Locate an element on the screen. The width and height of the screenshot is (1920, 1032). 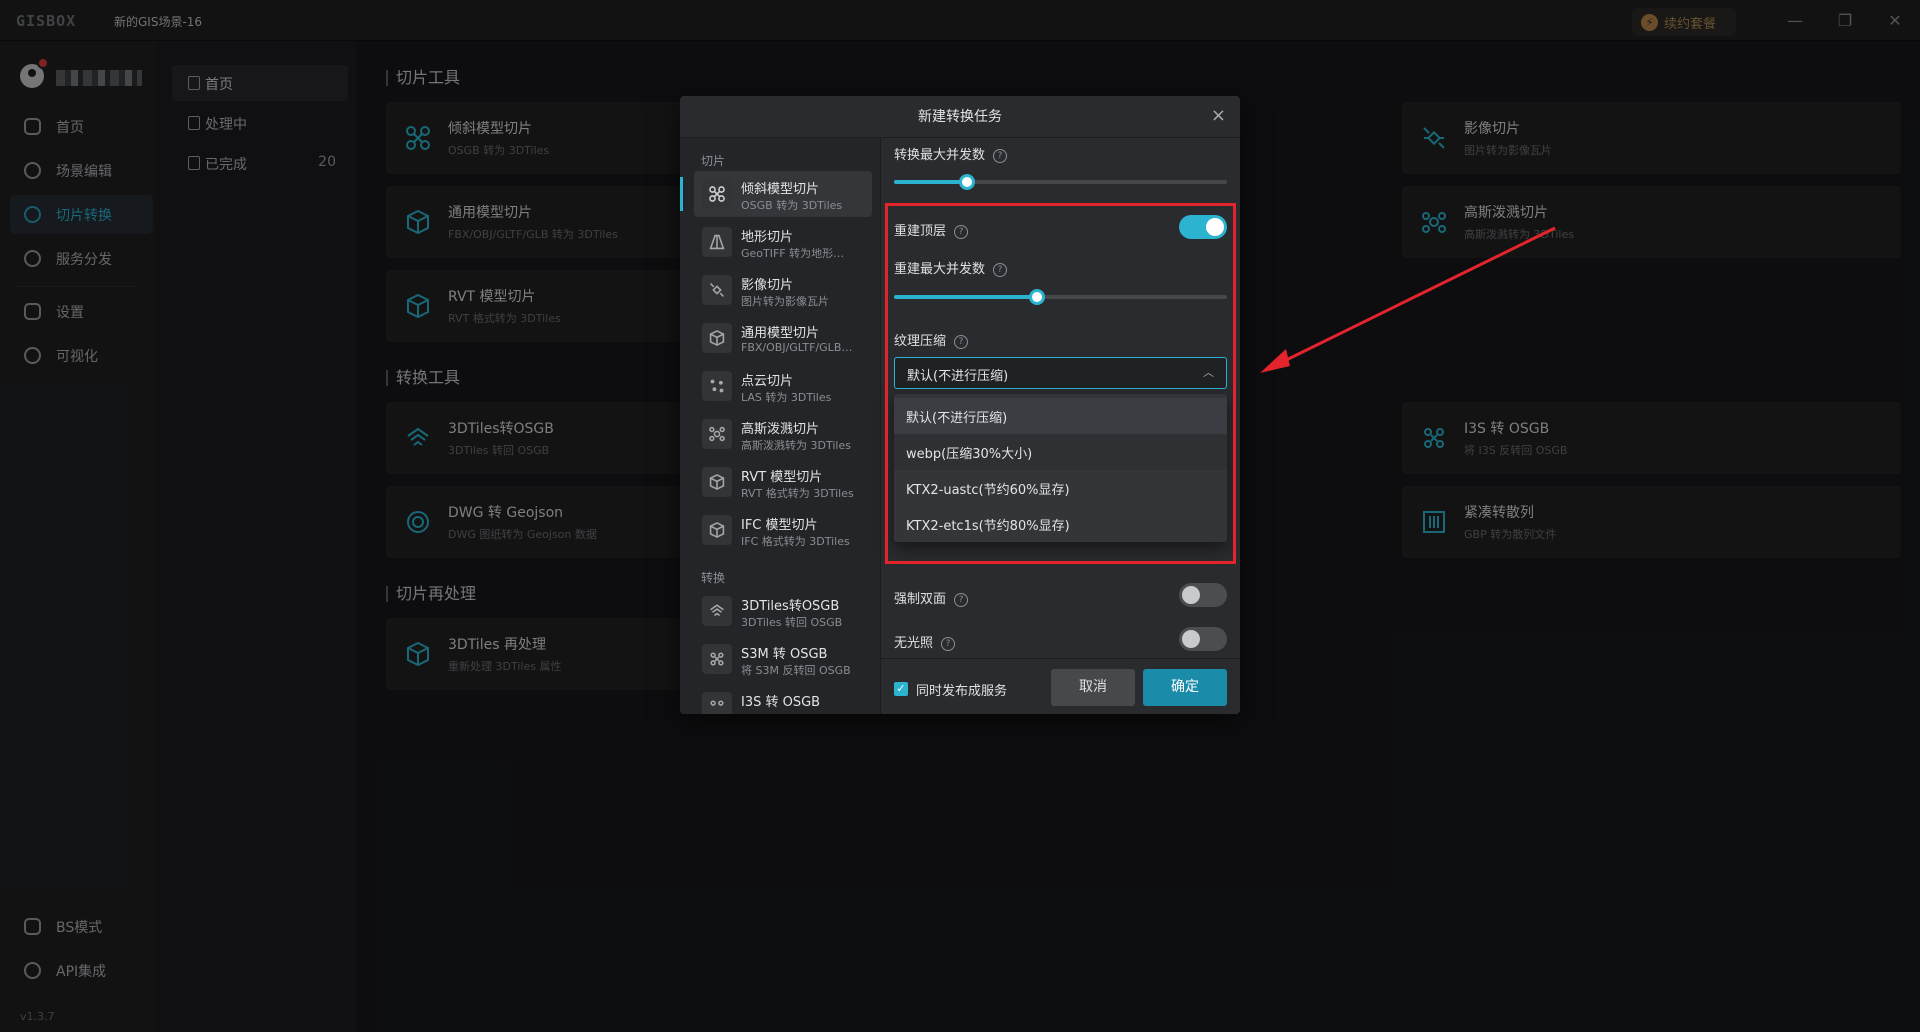
point-cloud-icon is located at coordinates (717, 386).